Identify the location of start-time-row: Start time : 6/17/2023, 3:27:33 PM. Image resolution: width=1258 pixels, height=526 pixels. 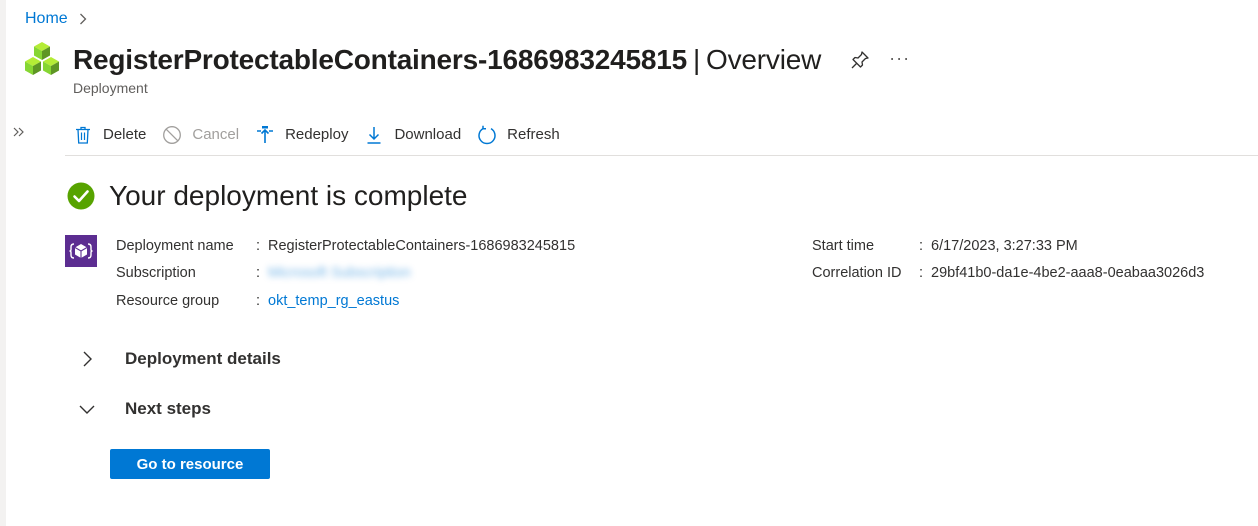
(1008, 246).